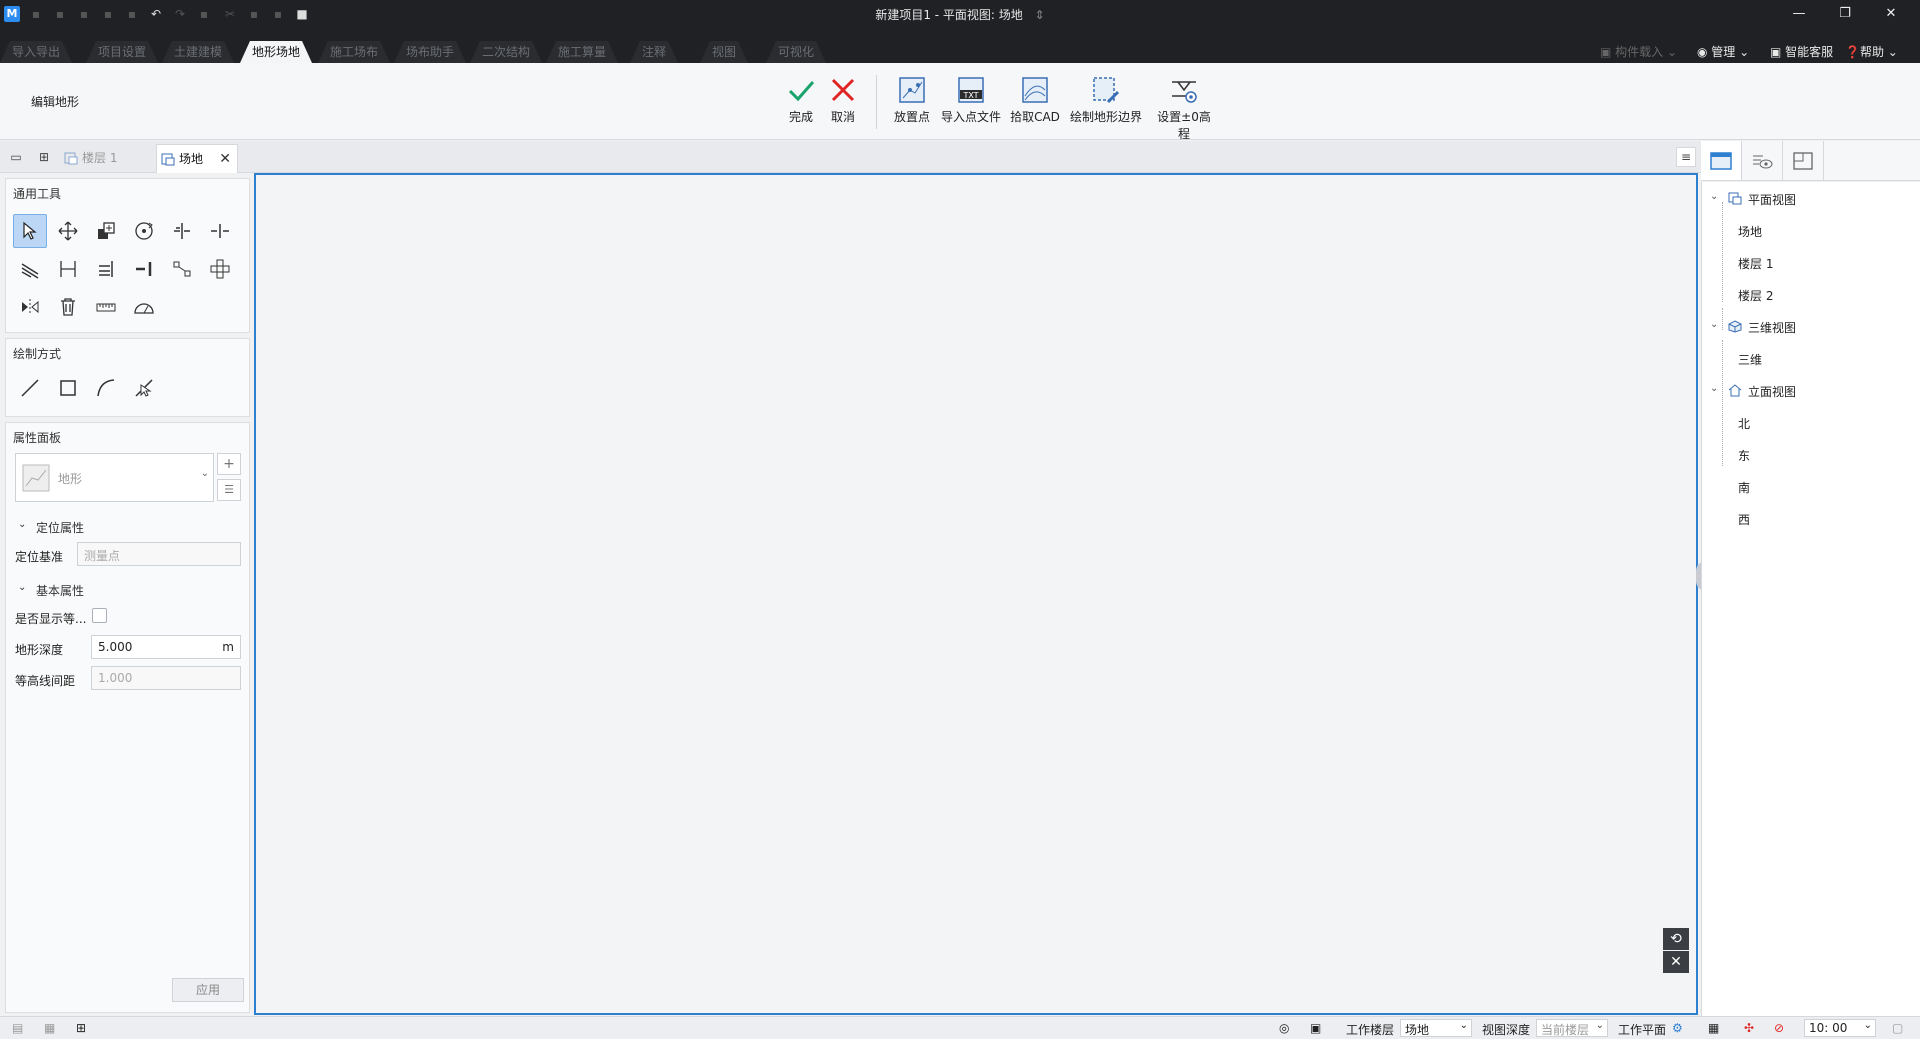  Describe the element at coordinates (60, 14) in the screenshot. I see `open-file-icon: ▪` at that location.